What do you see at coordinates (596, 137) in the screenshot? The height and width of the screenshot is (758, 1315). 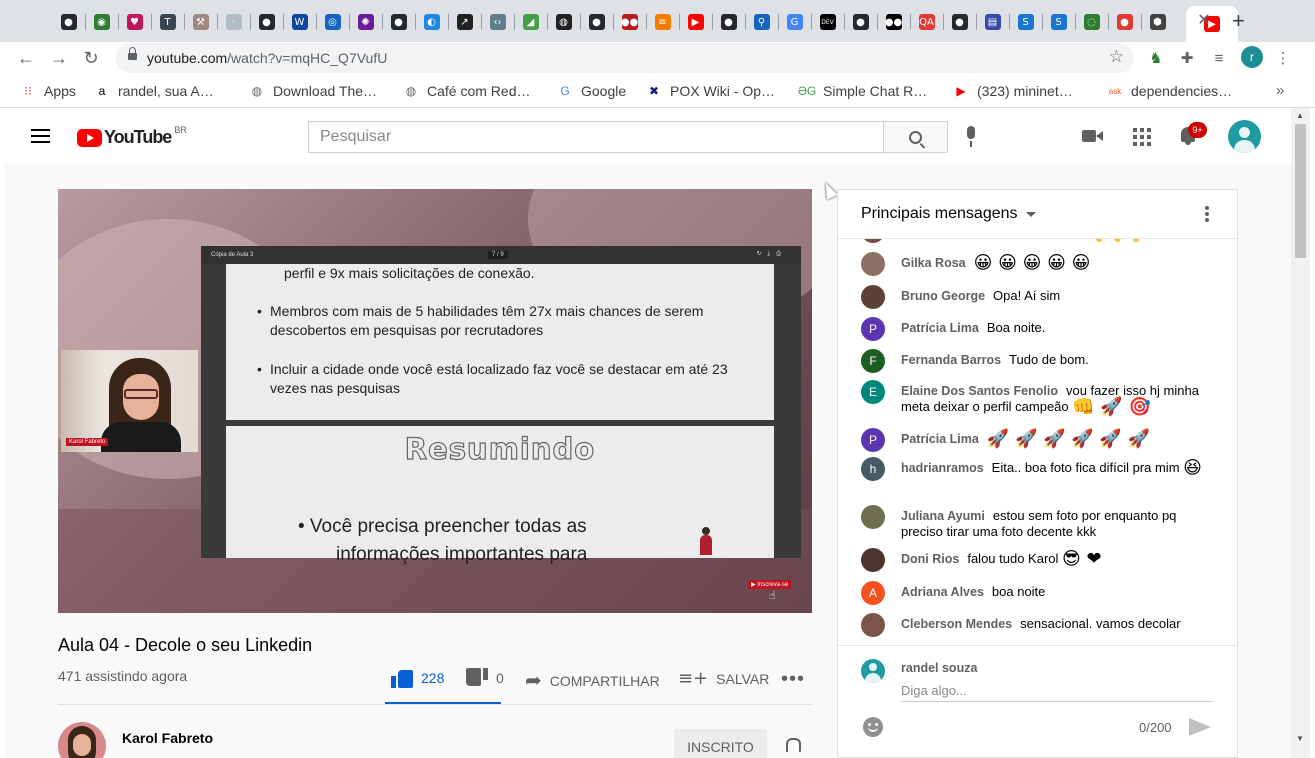 I see `search-input` at bounding box center [596, 137].